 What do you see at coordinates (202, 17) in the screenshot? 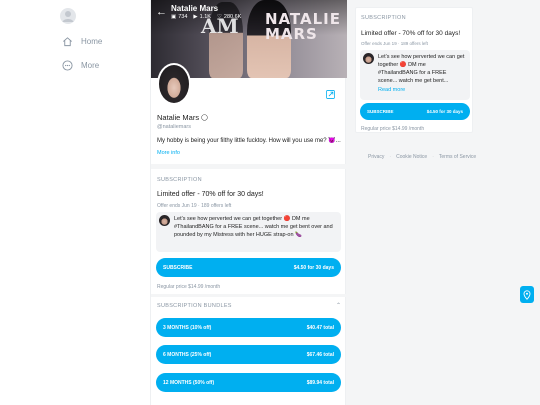
I see `videos-count: ▶ 1.1K` at bounding box center [202, 17].